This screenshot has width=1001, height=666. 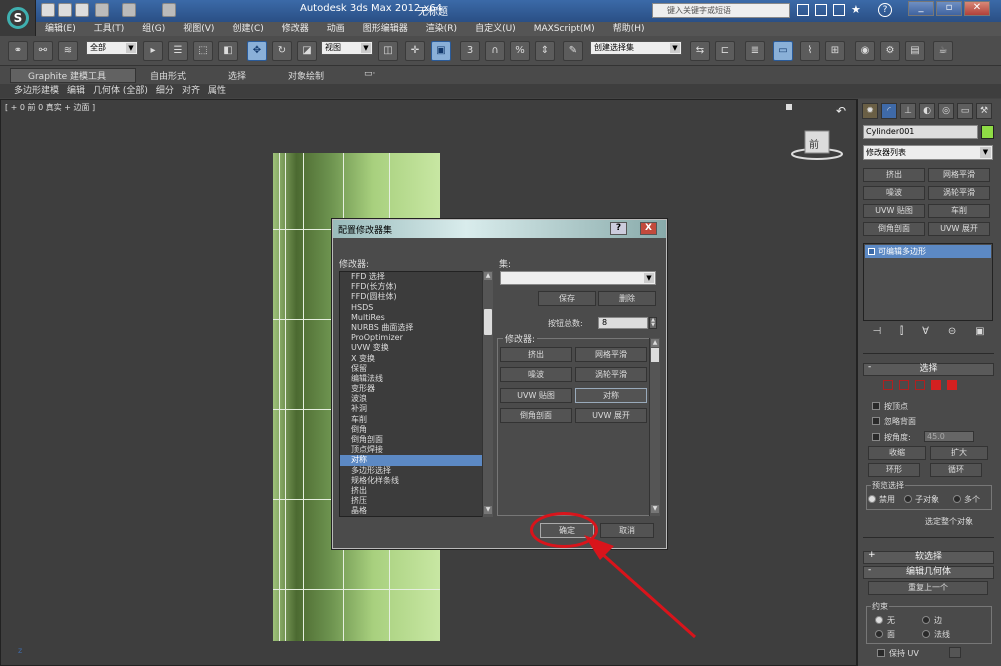 What do you see at coordinates (68, 51) in the screenshot?
I see `bind-spacewarp-icon: ≋` at bounding box center [68, 51].